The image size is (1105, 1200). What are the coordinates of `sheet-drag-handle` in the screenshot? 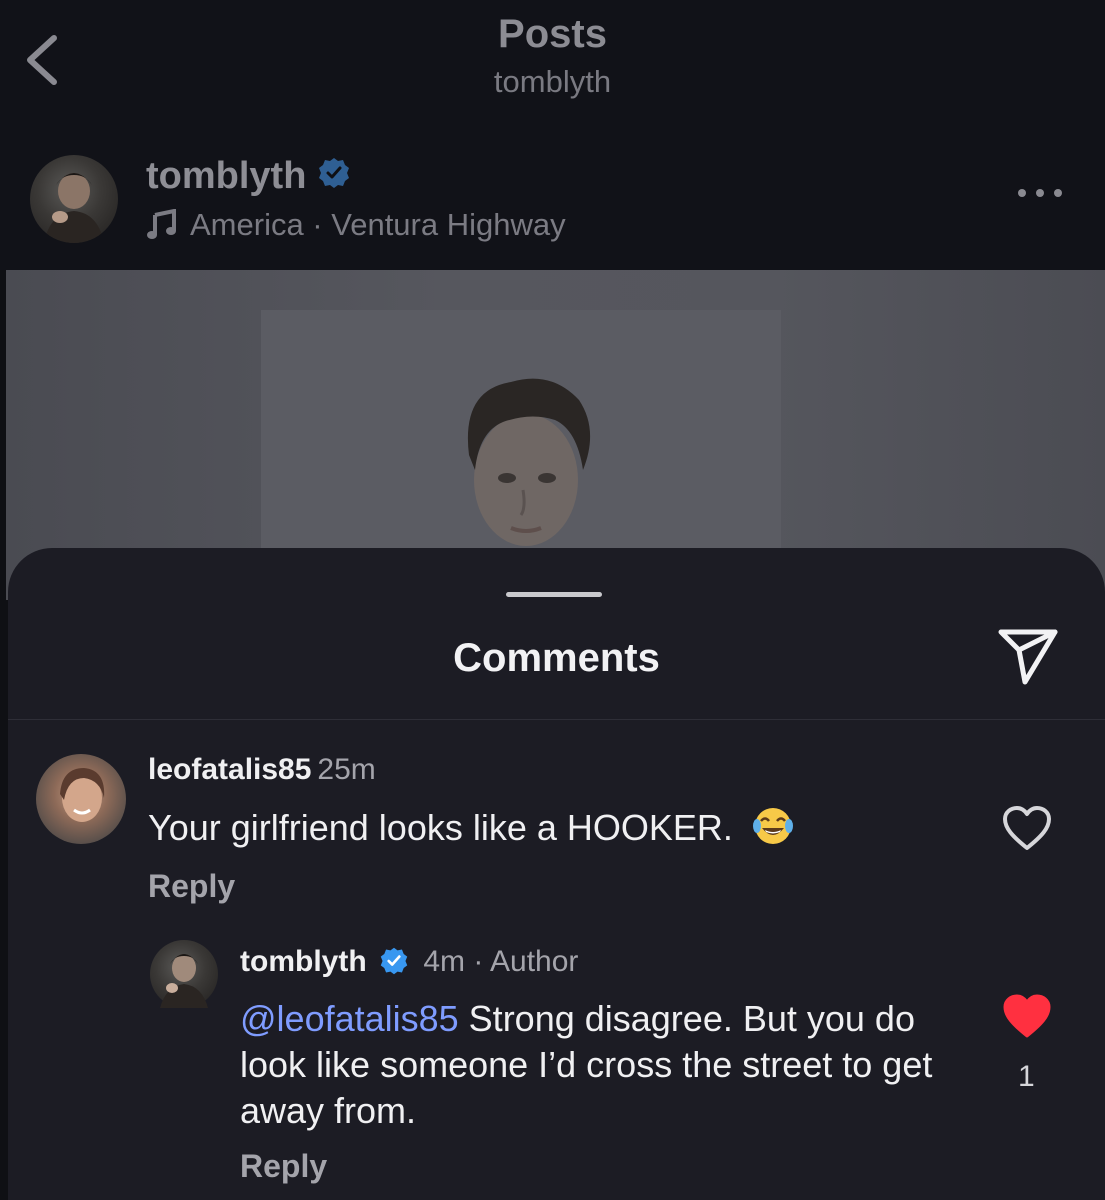 It's located at (554, 594).